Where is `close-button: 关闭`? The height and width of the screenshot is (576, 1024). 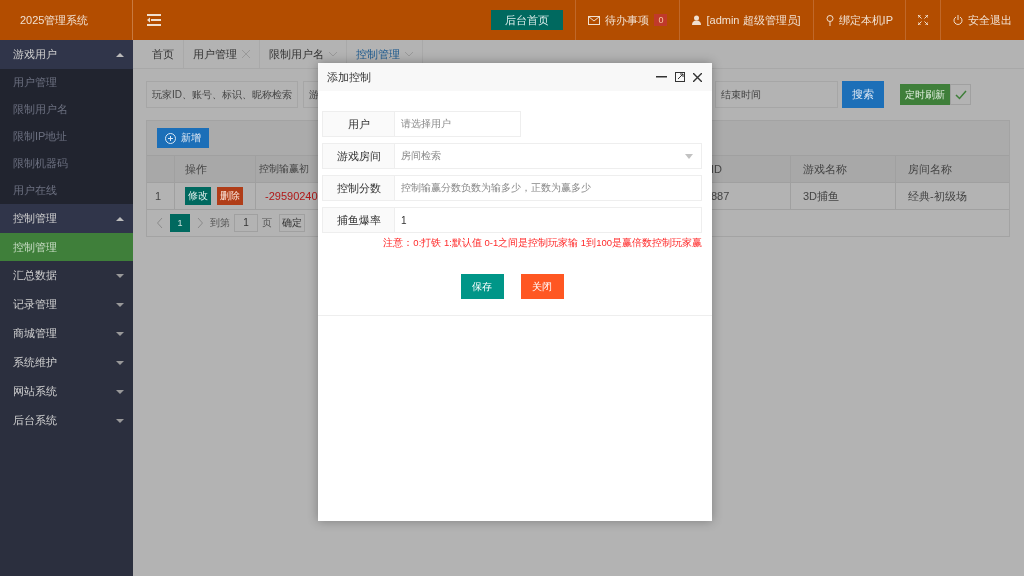 close-button: 关闭 is located at coordinates (542, 286).